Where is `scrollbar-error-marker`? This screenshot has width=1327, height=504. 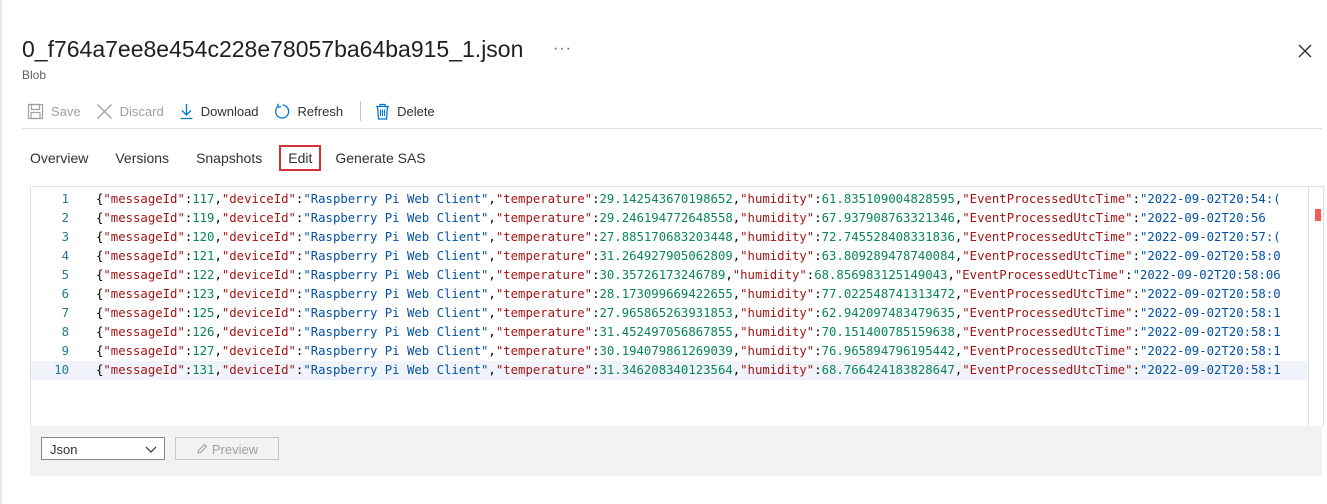
scrollbar-error-marker is located at coordinates (1318, 215).